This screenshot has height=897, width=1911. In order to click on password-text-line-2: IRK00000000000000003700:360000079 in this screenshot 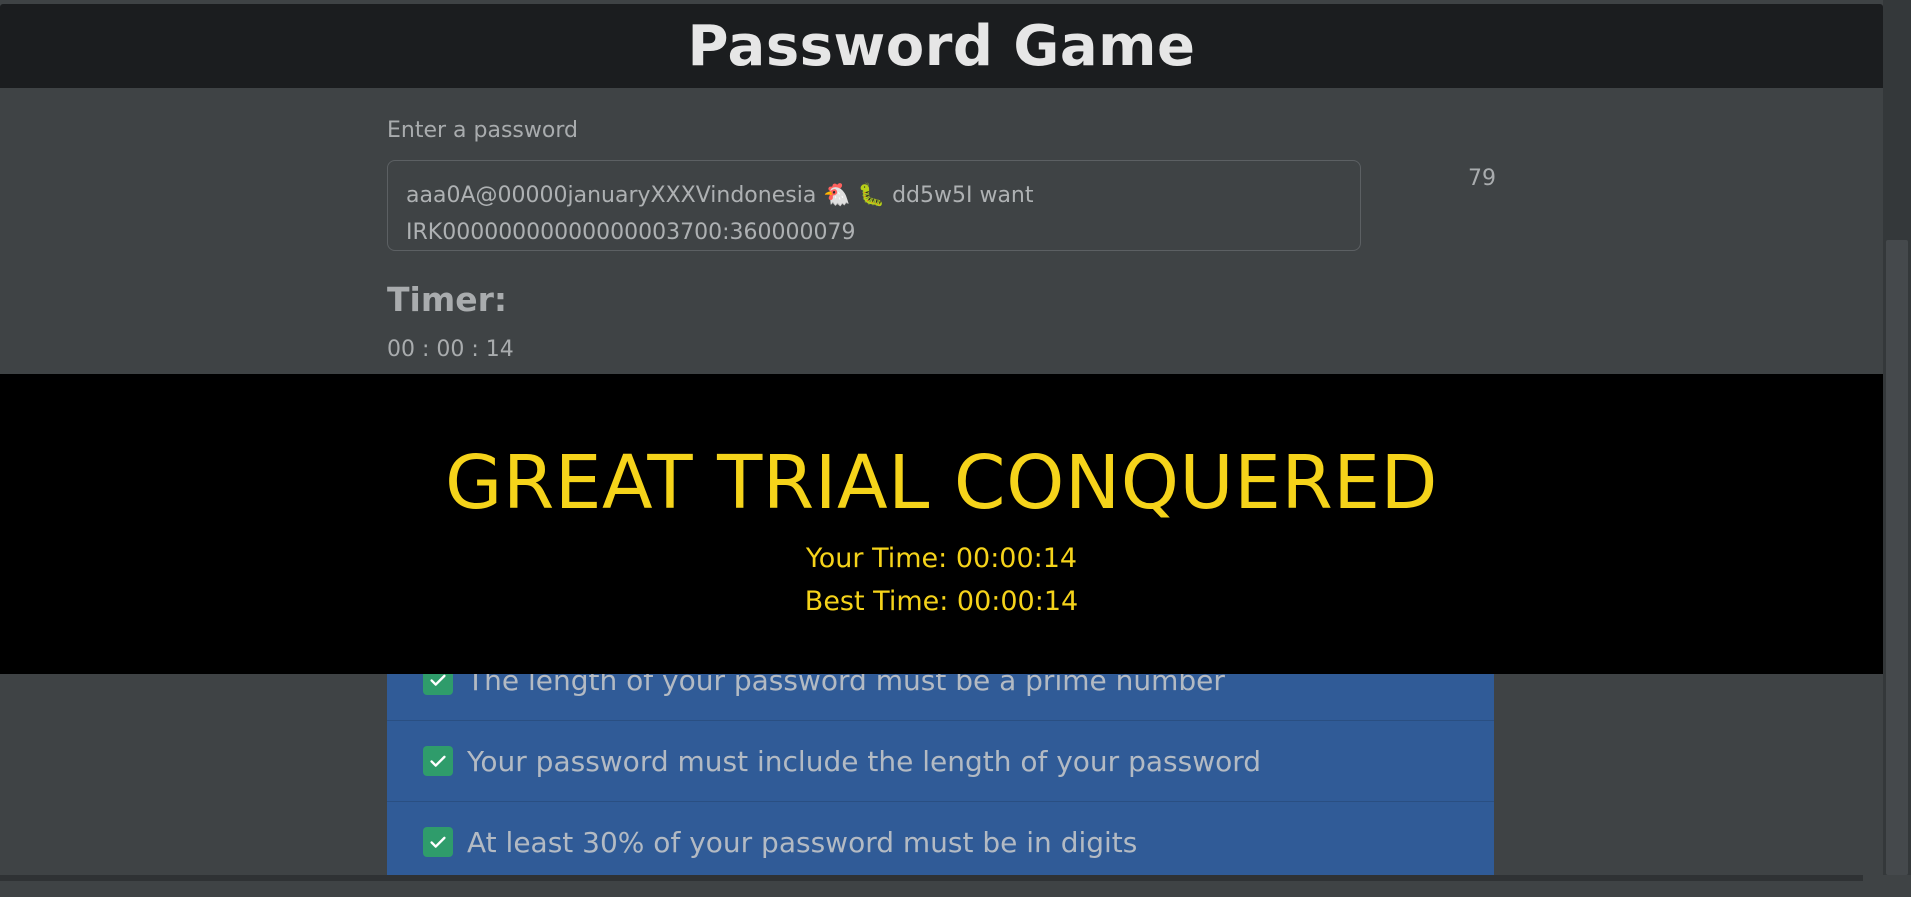, I will do `click(631, 232)`.